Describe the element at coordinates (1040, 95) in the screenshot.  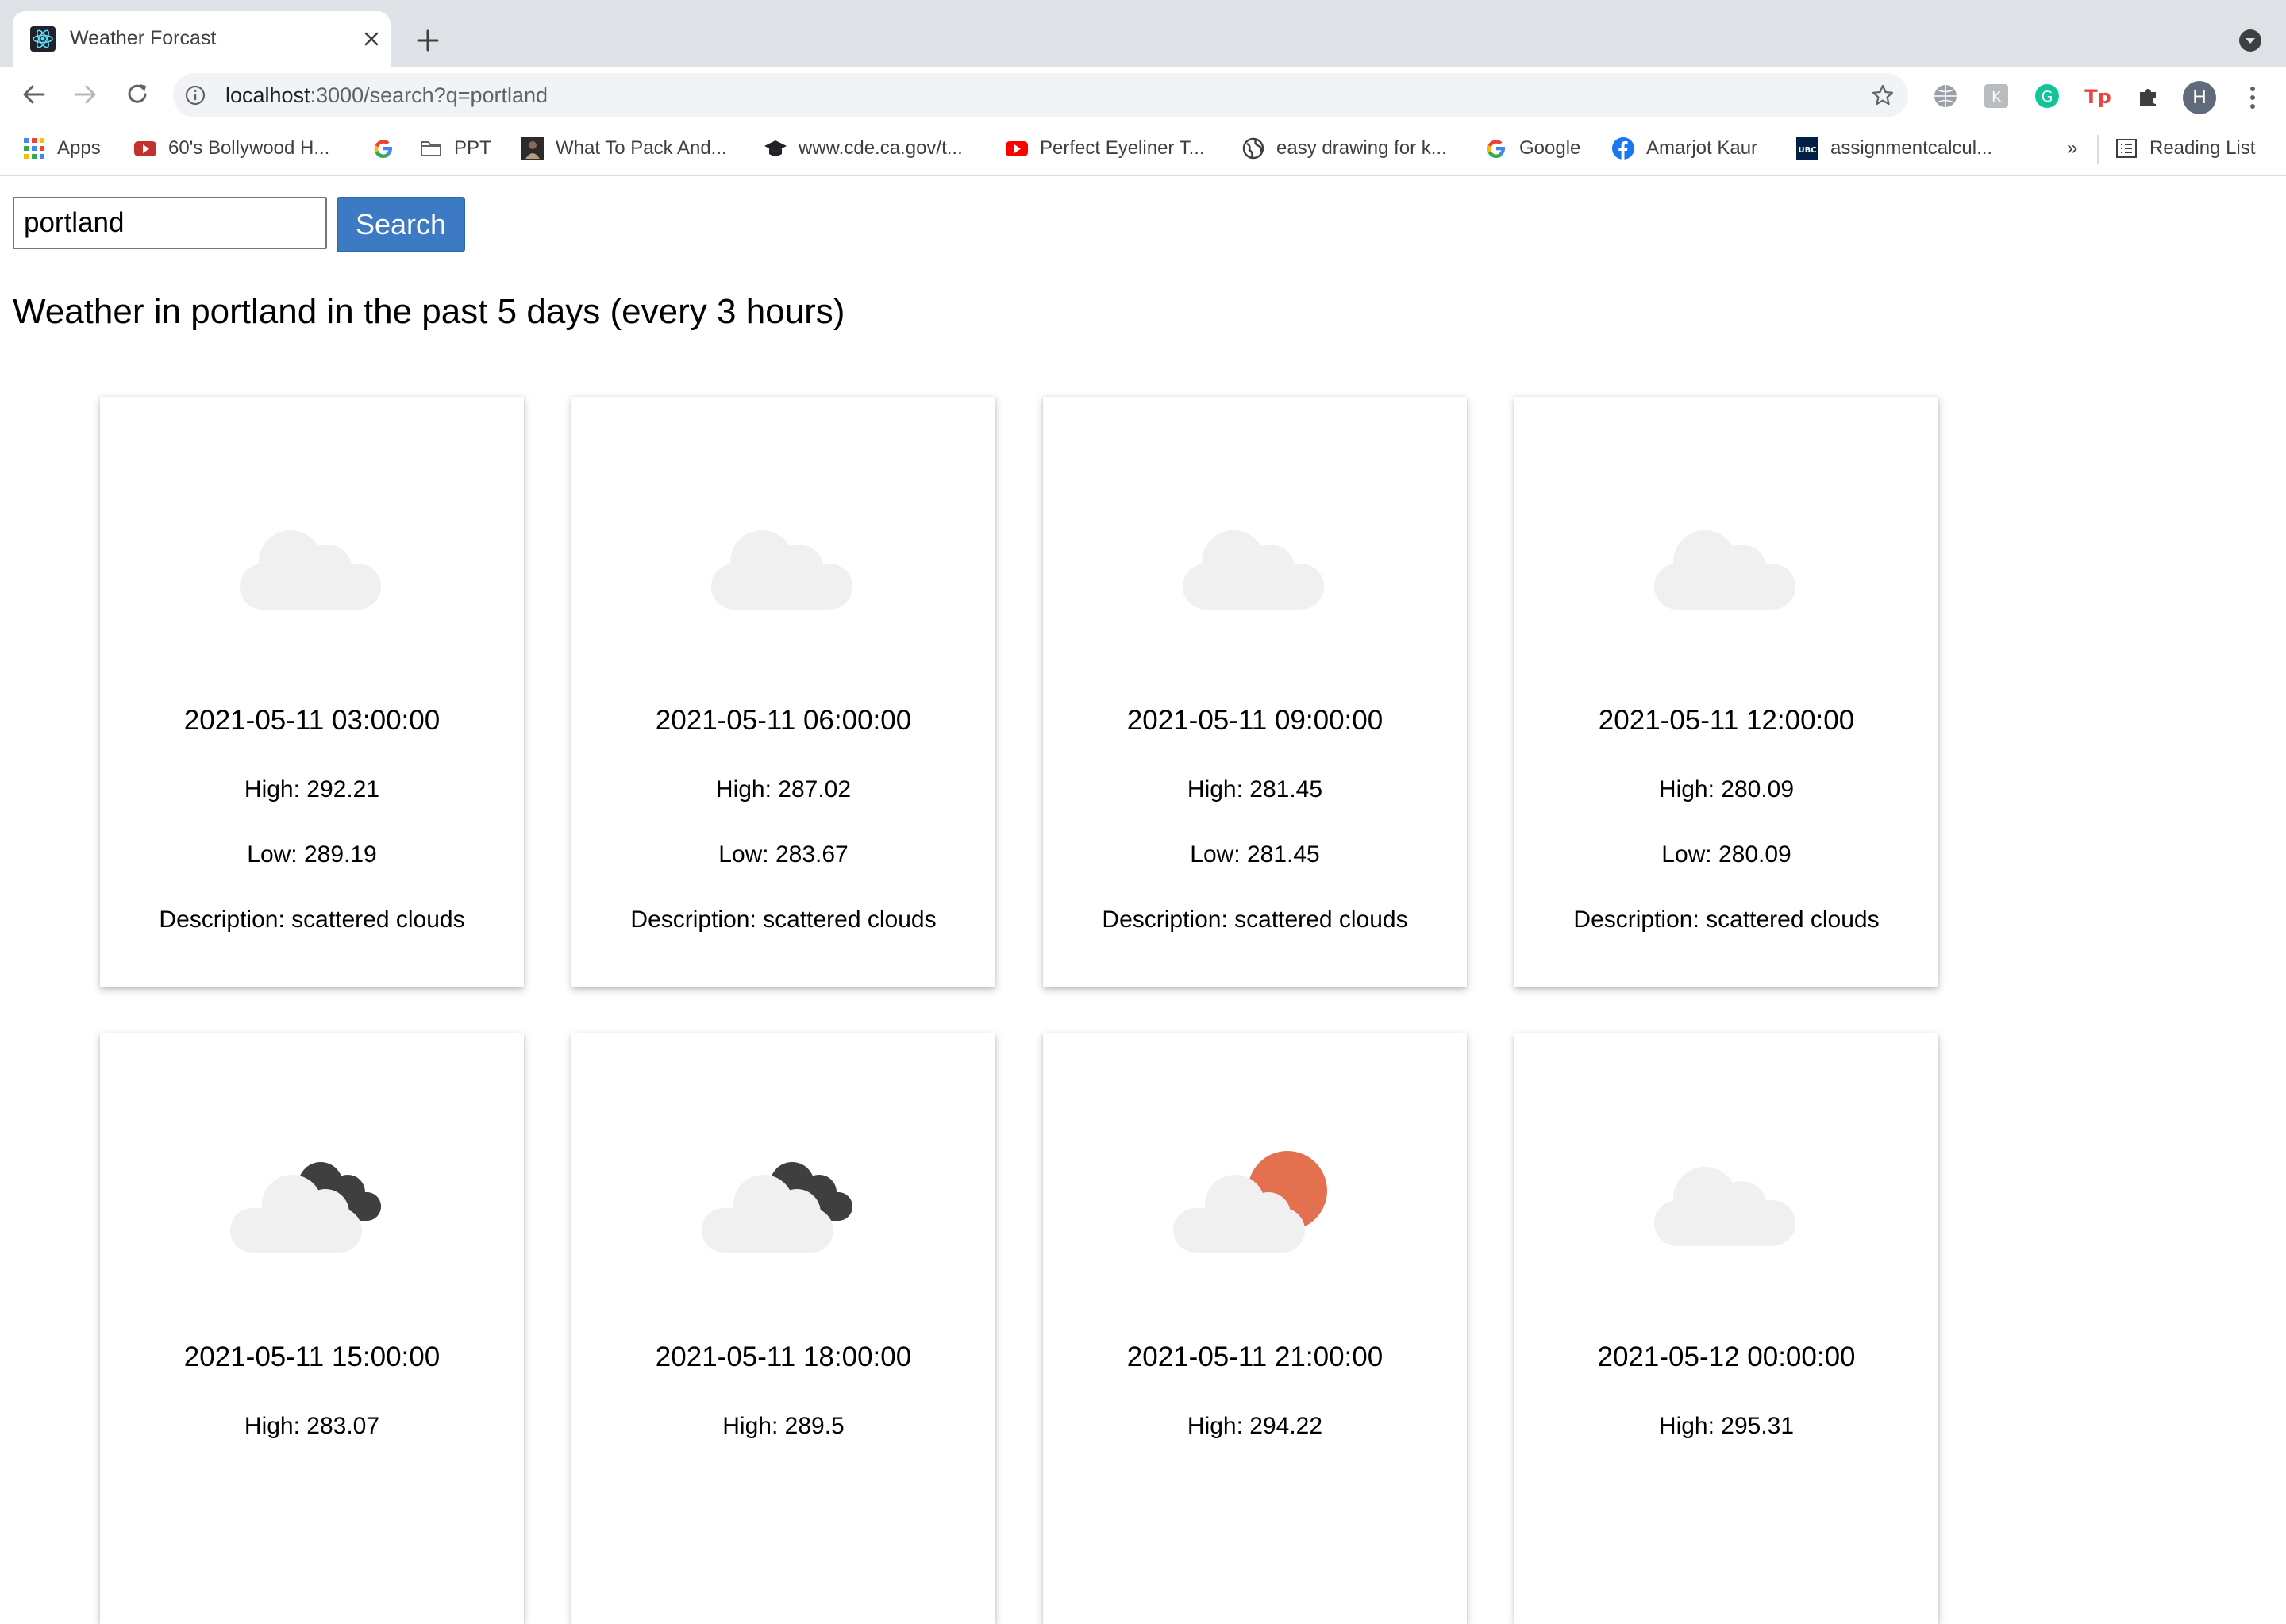
I see `address-bar: localhost:3000/search?q=portland` at that location.